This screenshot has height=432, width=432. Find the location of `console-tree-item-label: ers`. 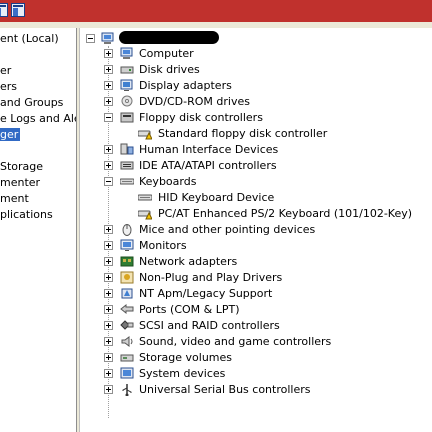

console-tree-item-label: ers is located at coordinates (9, 86).